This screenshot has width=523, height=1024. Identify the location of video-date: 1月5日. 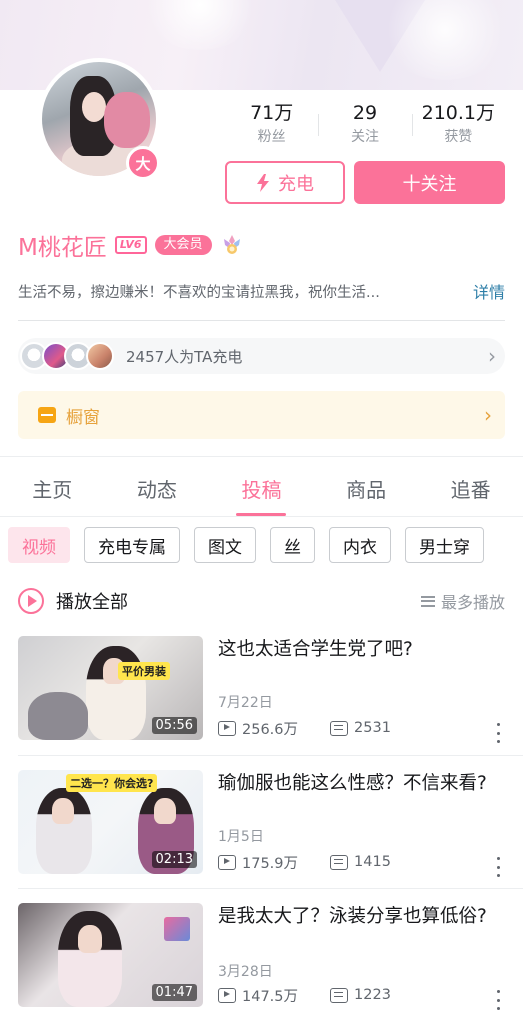
(241, 837).